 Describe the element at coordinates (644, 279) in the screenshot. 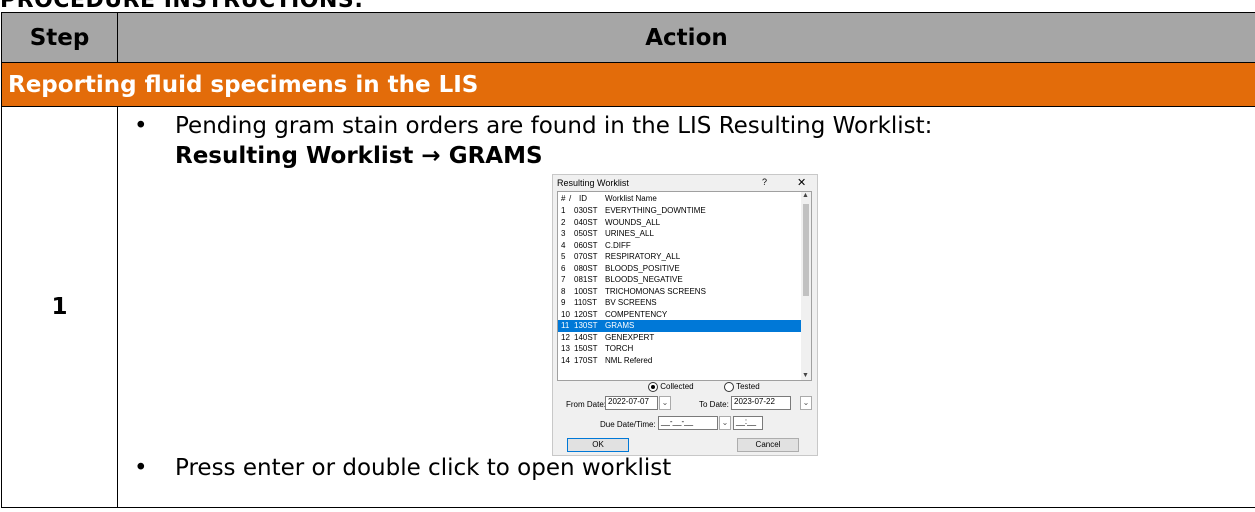

I see `row-name: BLOODS_NEGATIVE` at that location.